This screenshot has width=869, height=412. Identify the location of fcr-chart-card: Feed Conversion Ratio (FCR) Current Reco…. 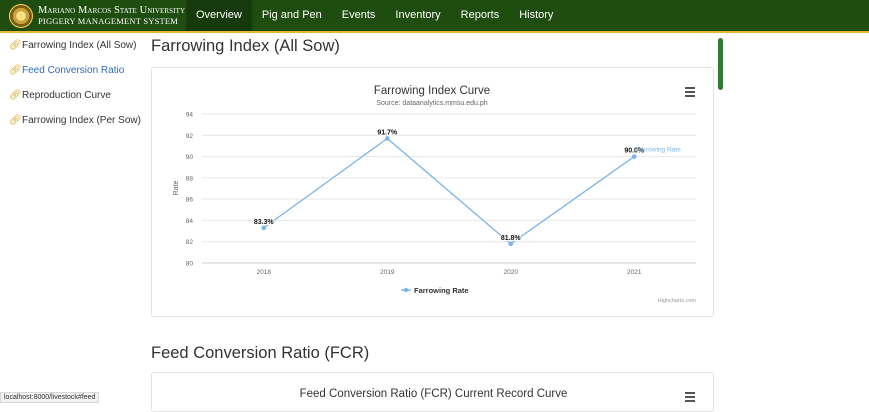
(432, 392).